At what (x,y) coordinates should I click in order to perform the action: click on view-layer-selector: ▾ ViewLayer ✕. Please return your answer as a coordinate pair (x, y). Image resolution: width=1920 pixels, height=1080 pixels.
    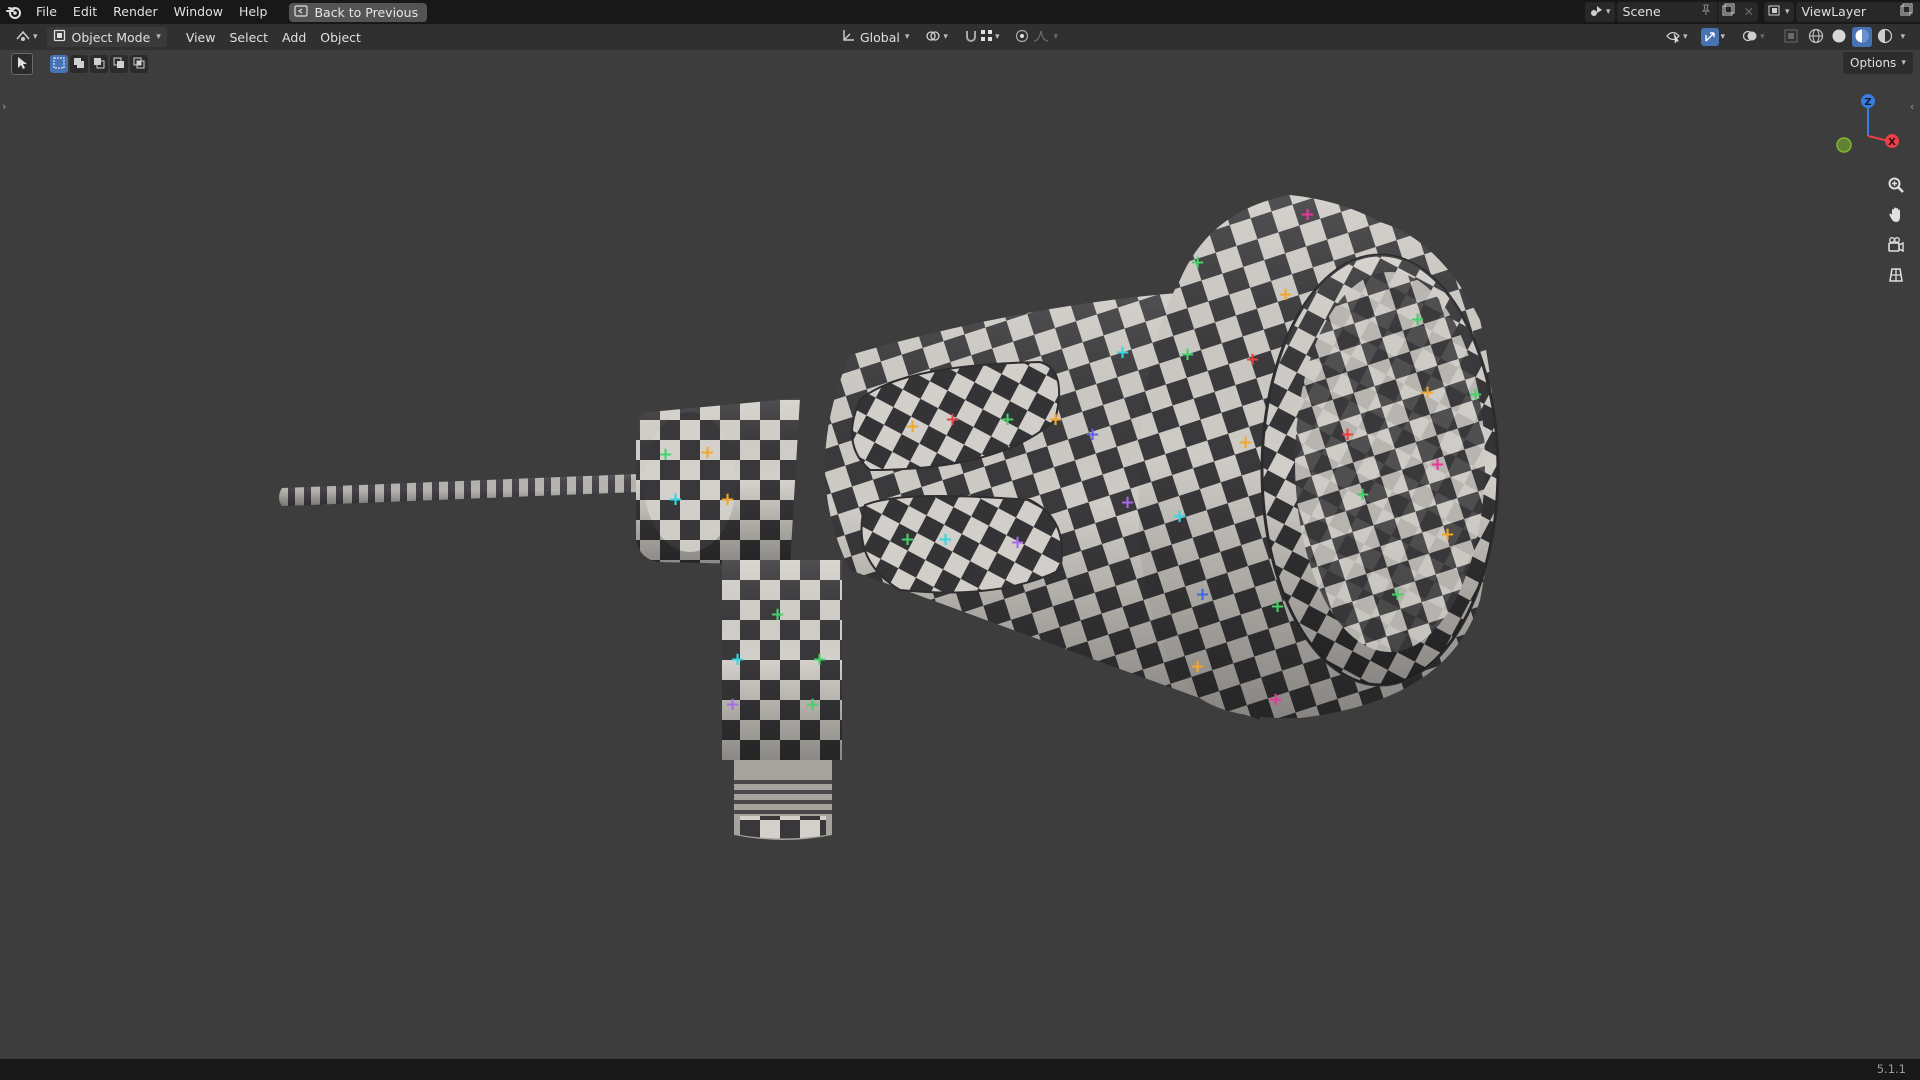
    Looking at the image, I should click on (1842, 12).